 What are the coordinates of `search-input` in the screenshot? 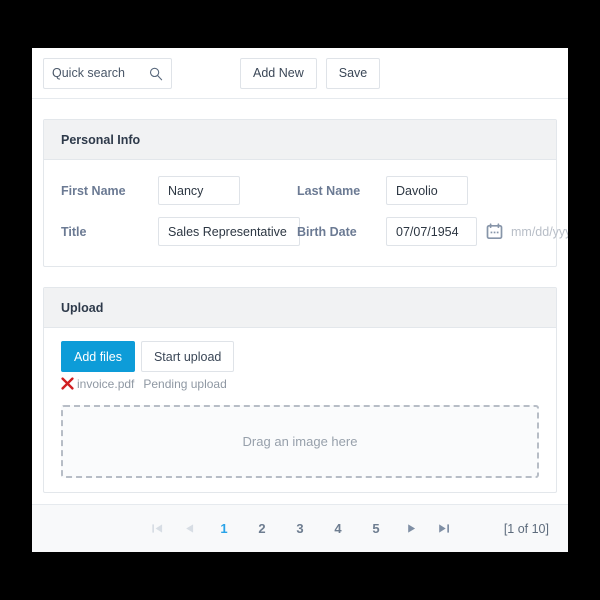 It's located at (98, 73).